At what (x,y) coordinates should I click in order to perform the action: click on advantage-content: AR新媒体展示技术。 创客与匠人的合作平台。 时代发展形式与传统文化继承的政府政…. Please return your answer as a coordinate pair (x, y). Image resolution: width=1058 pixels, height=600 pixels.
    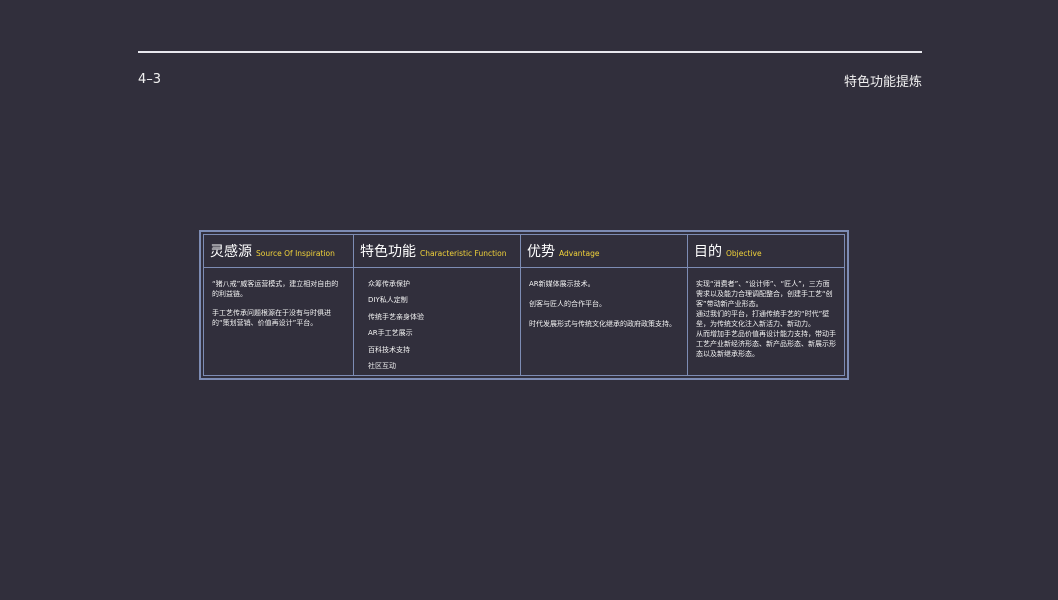
    Looking at the image, I should click on (604, 321).